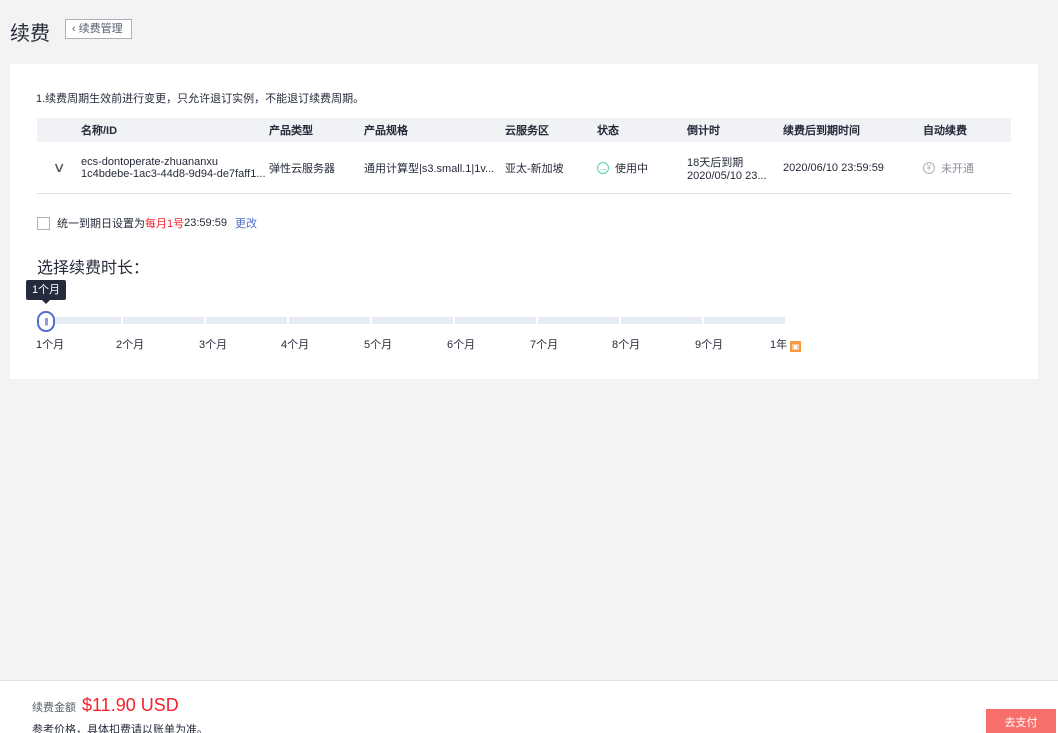 The height and width of the screenshot is (733, 1058). I want to click on tick-9-months: 9个月, so click(709, 344).